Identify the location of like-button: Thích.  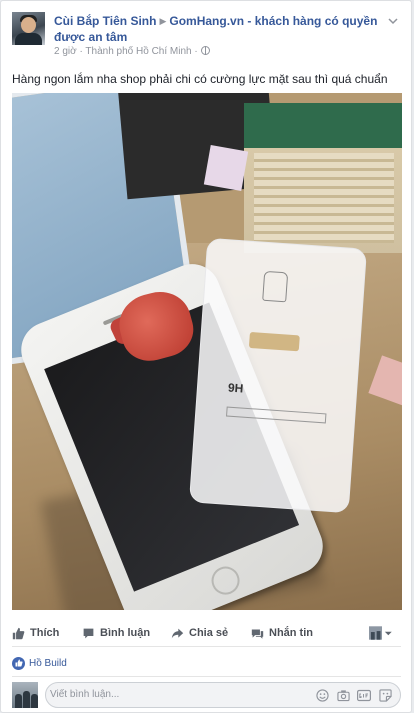
(35, 633).